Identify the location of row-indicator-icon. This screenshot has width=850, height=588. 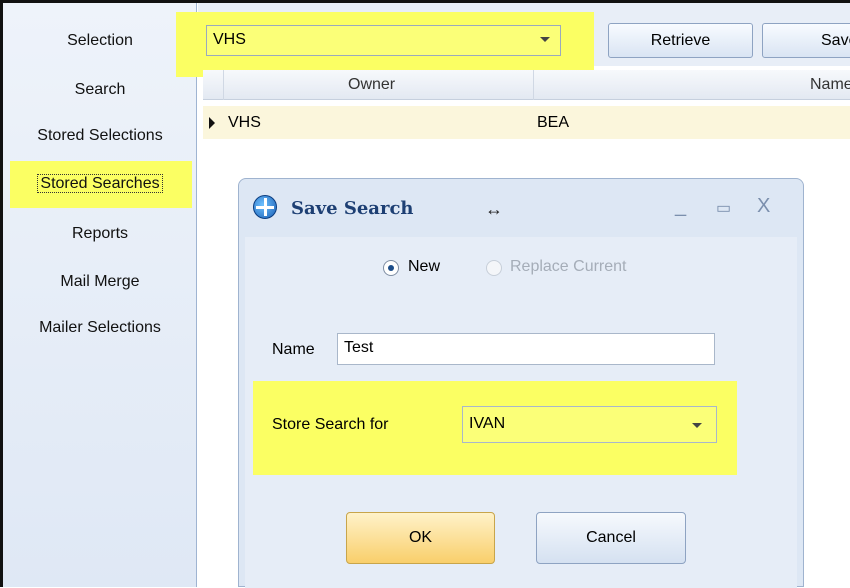
(212, 123).